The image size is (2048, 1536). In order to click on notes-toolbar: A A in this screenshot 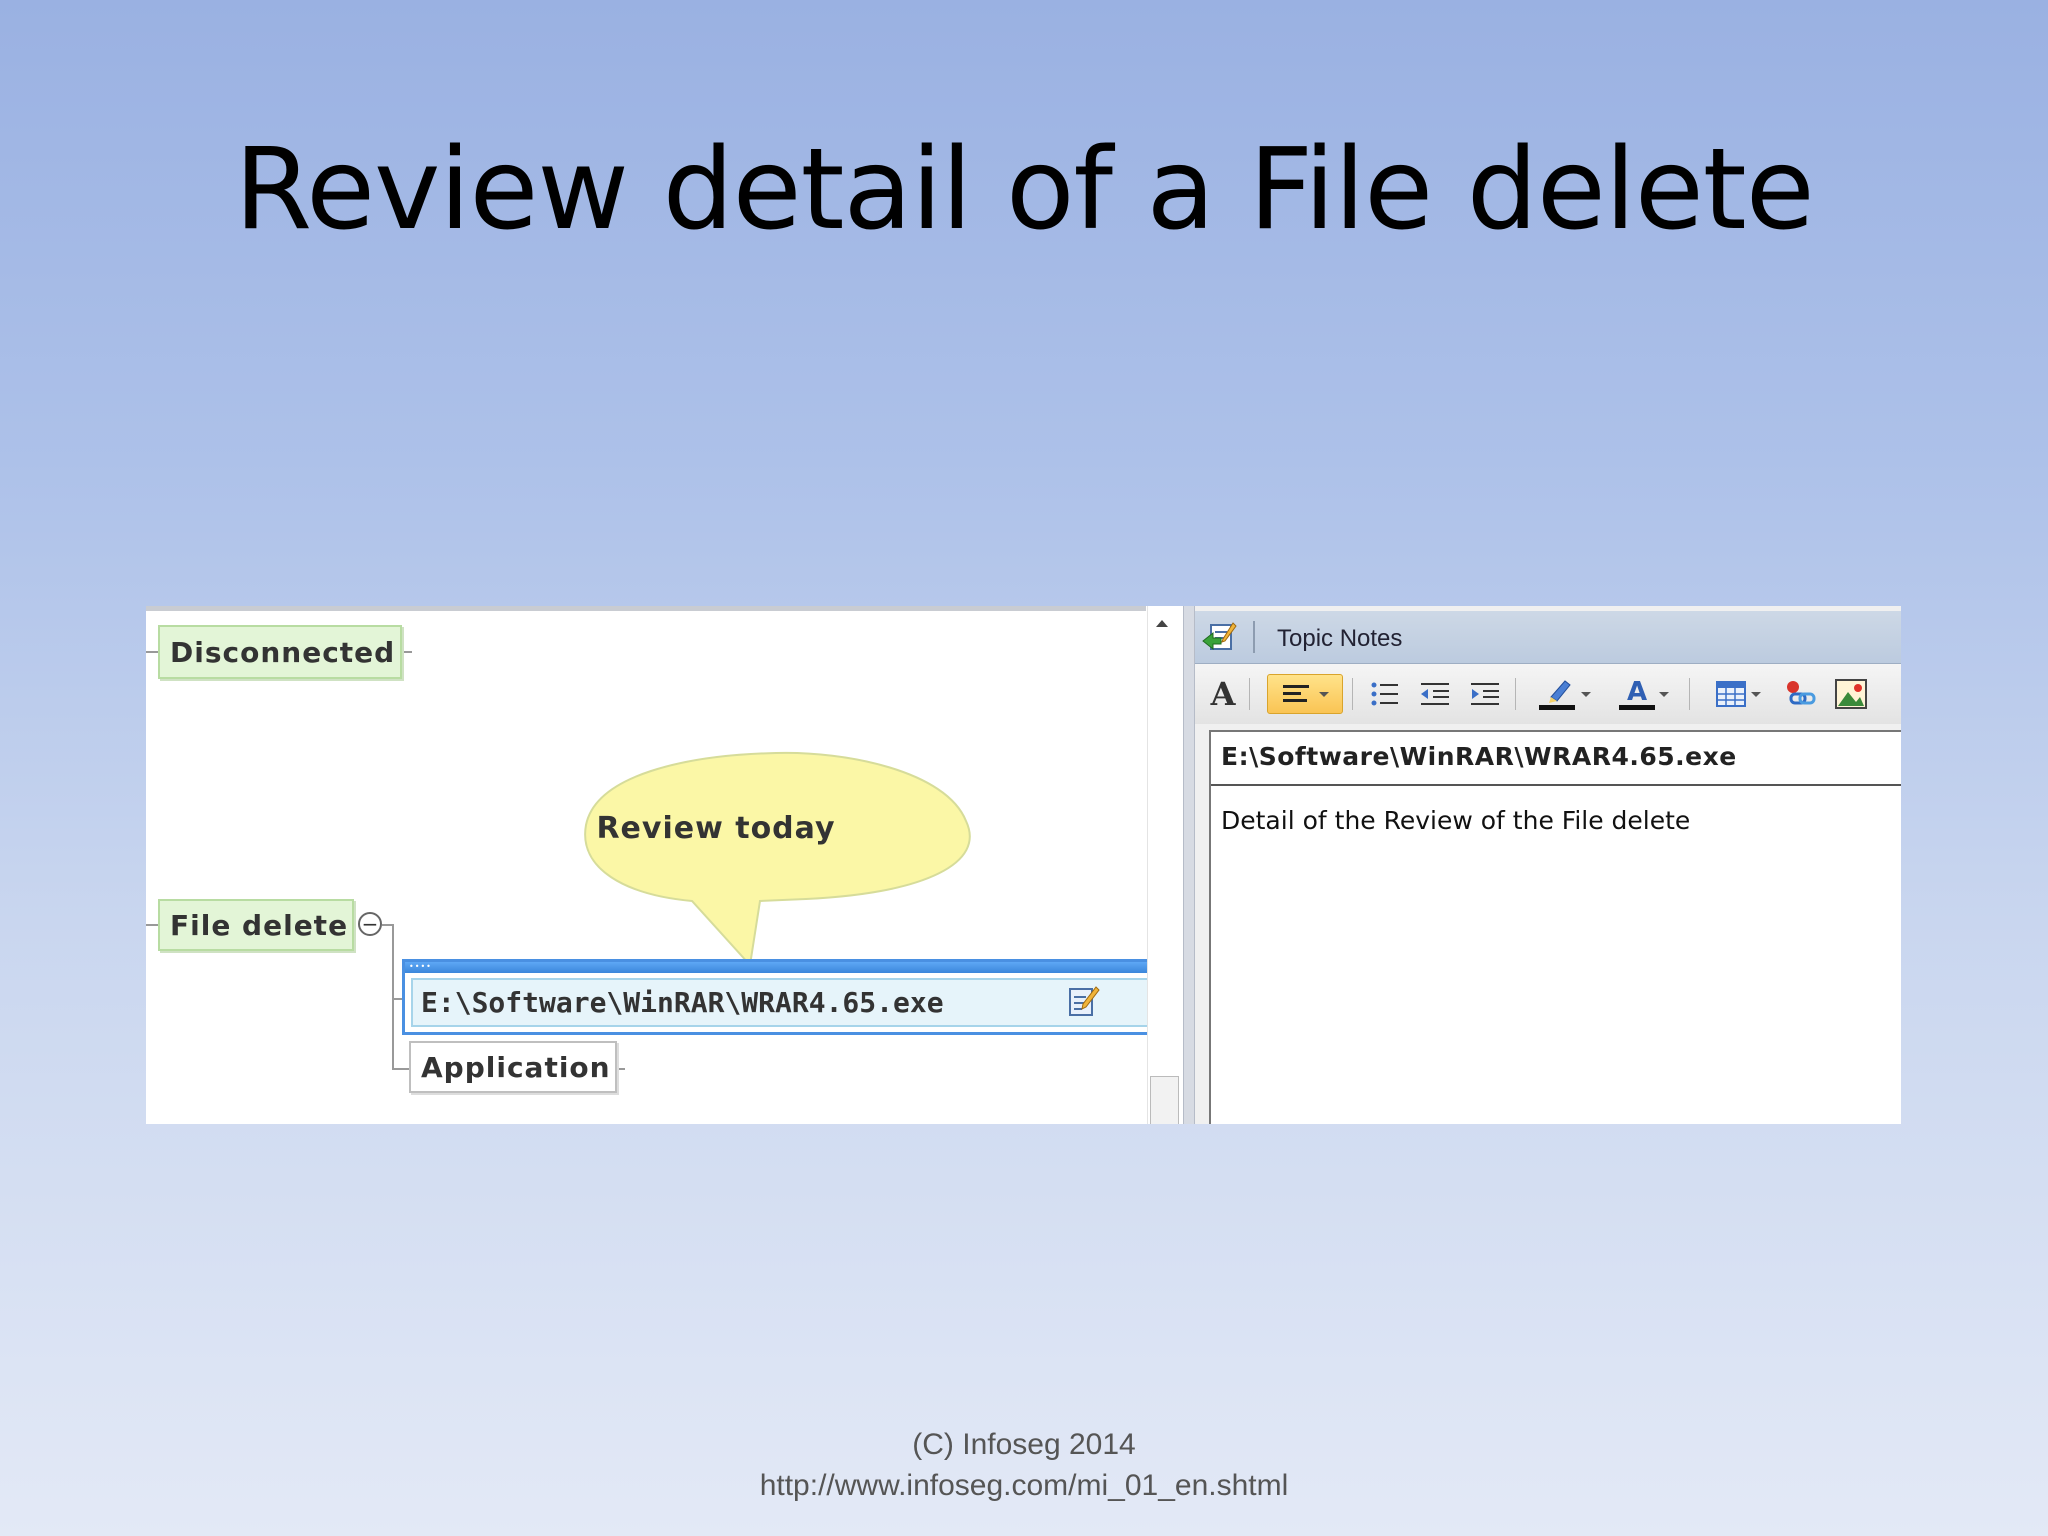, I will do `click(1548, 694)`.